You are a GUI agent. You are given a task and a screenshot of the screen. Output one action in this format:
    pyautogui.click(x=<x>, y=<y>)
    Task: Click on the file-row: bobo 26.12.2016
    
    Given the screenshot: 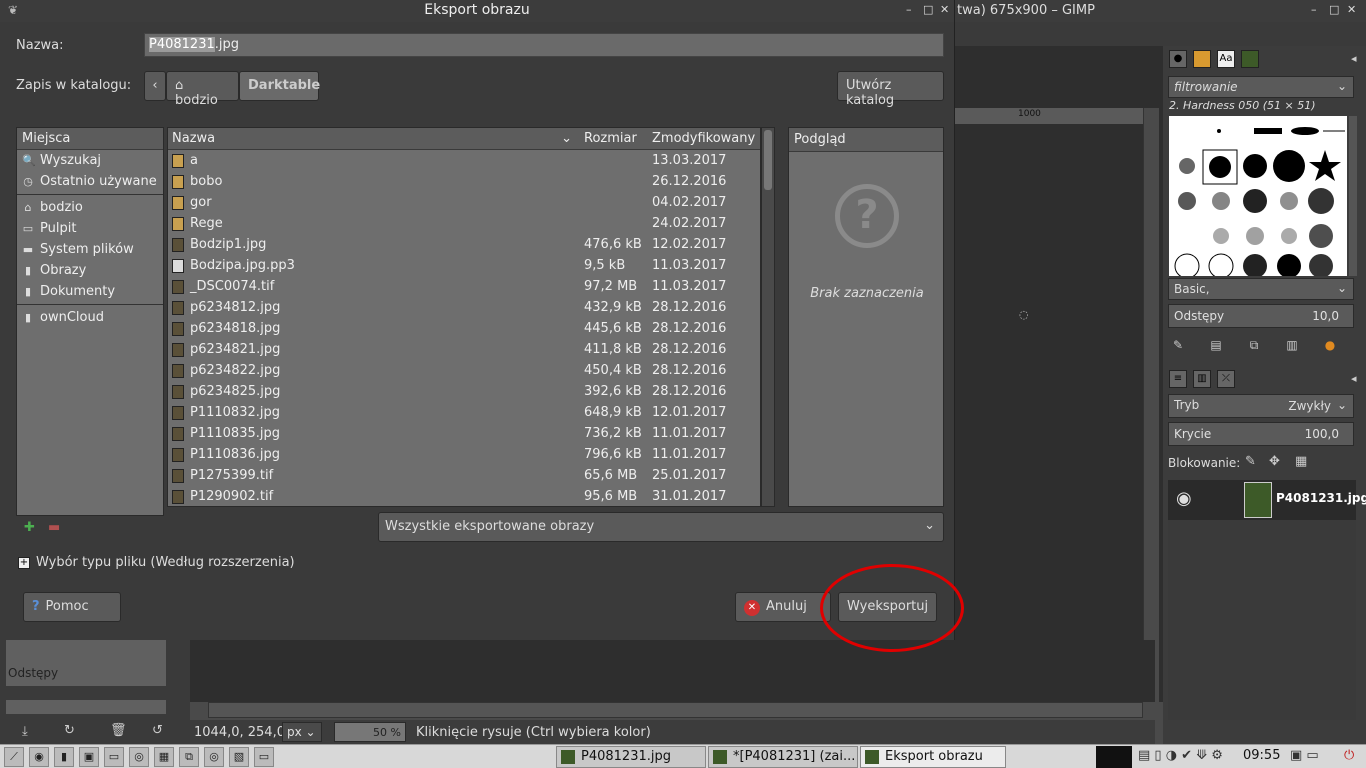 What is the action you would take?
    pyautogui.click(x=464, y=181)
    